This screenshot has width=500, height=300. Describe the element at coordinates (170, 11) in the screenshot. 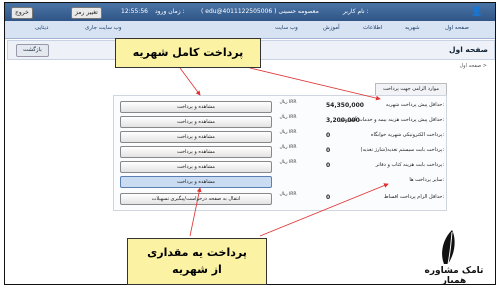

I see `login-time-label: زمان ورود :` at that location.